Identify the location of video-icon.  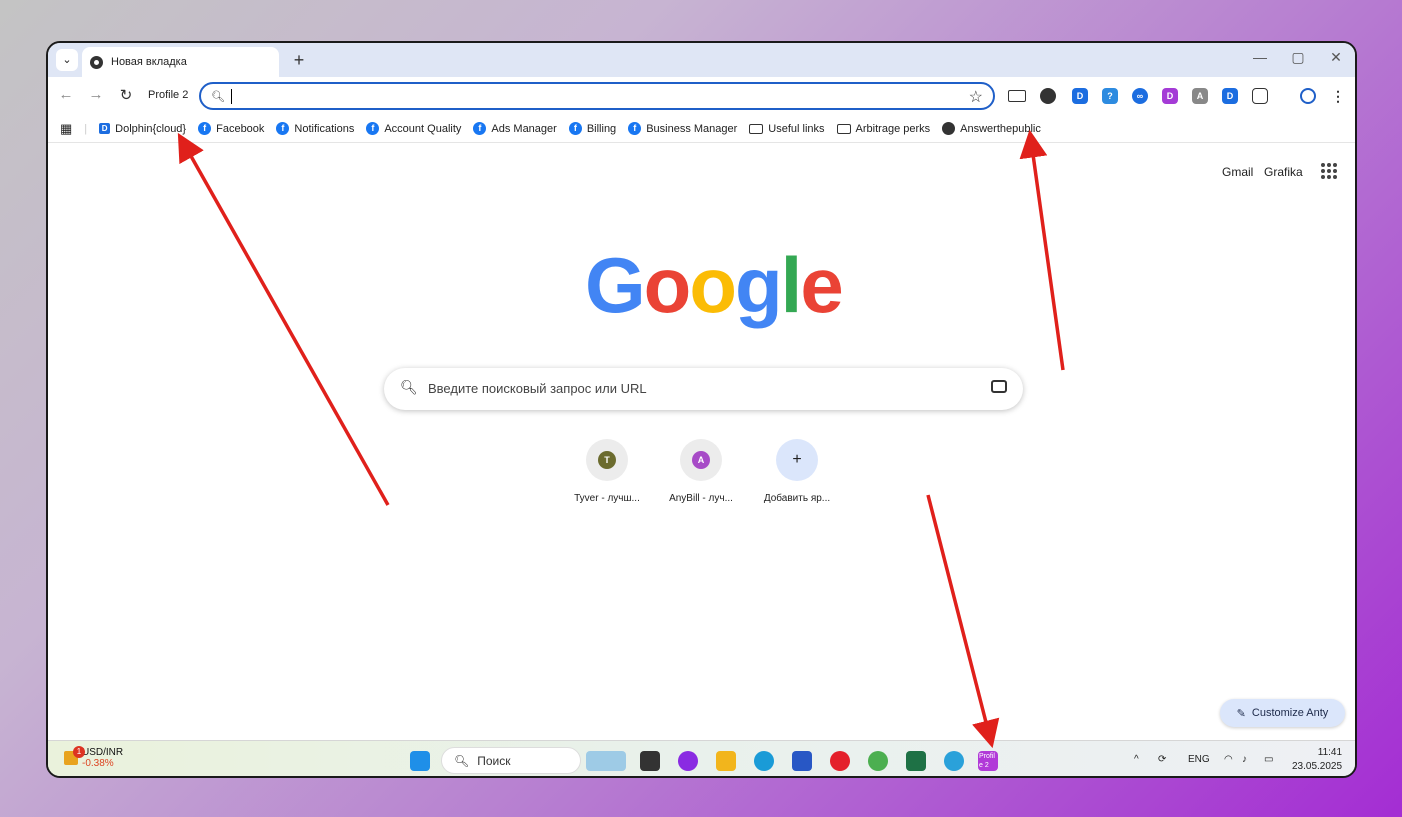
(1017, 96).